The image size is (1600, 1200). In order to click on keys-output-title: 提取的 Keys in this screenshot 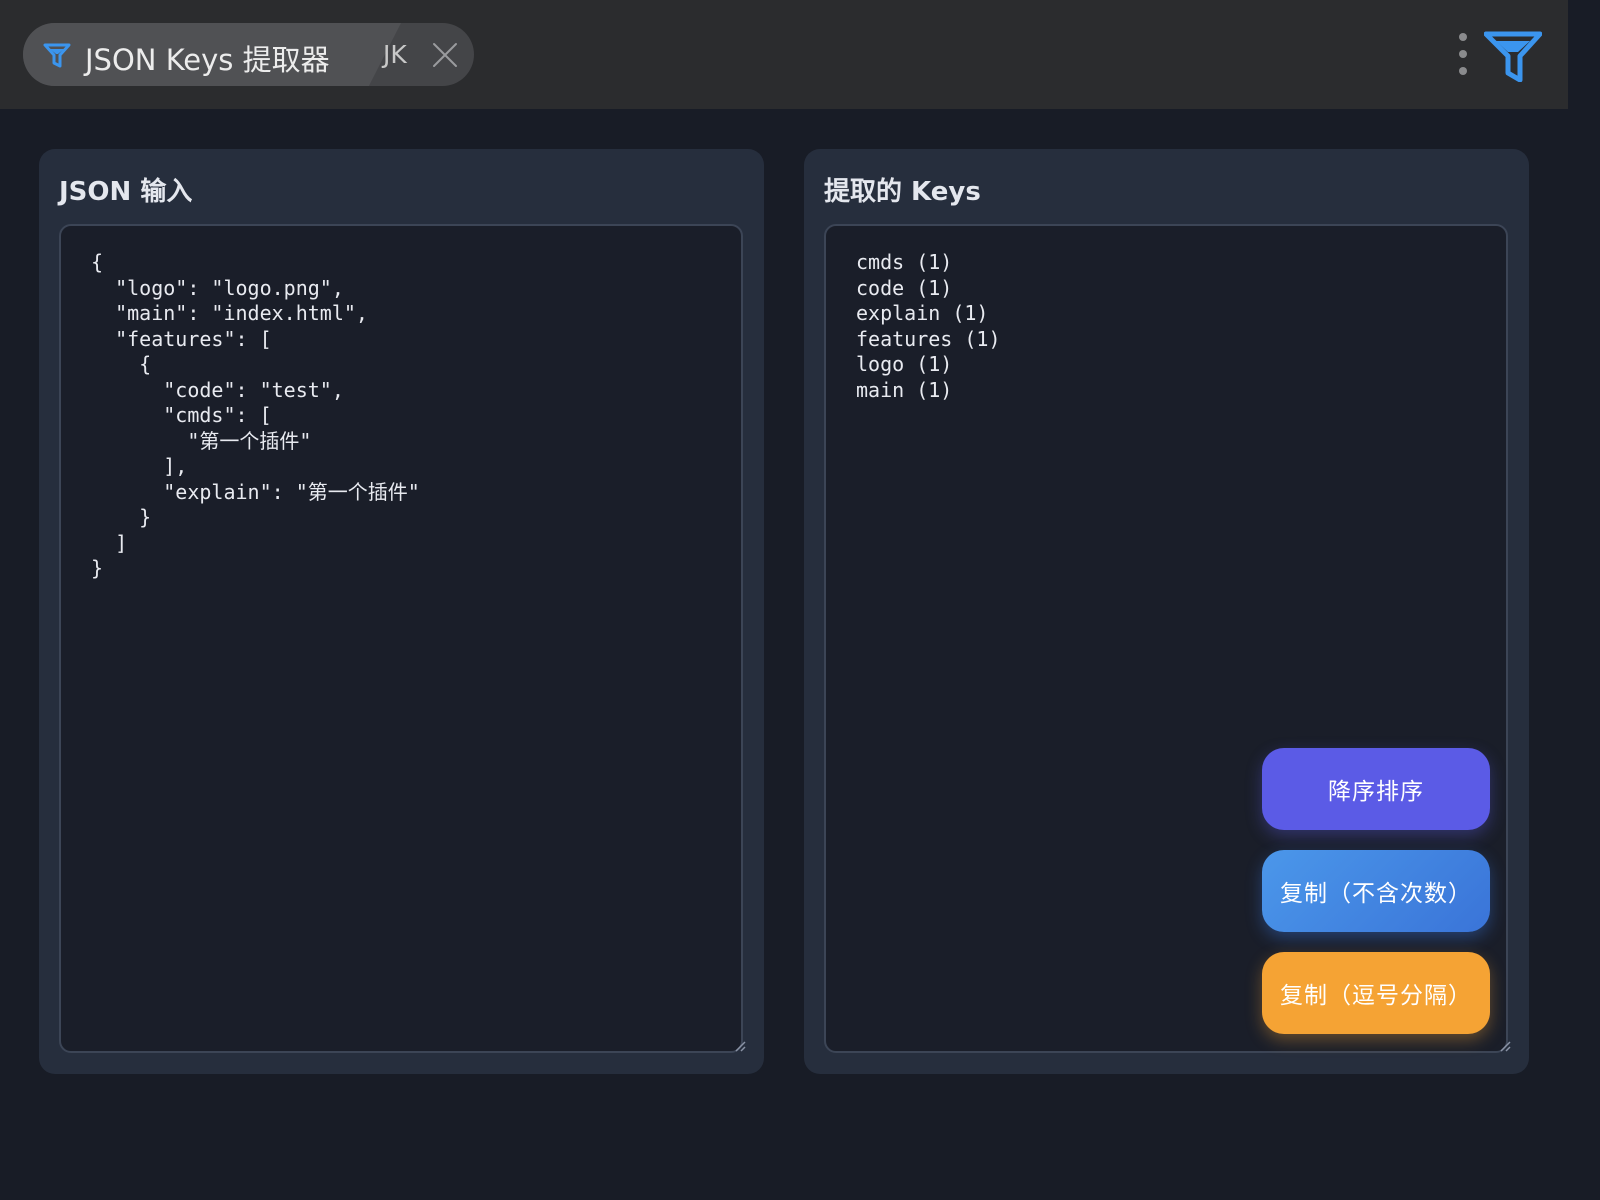, I will do `click(902, 192)`.